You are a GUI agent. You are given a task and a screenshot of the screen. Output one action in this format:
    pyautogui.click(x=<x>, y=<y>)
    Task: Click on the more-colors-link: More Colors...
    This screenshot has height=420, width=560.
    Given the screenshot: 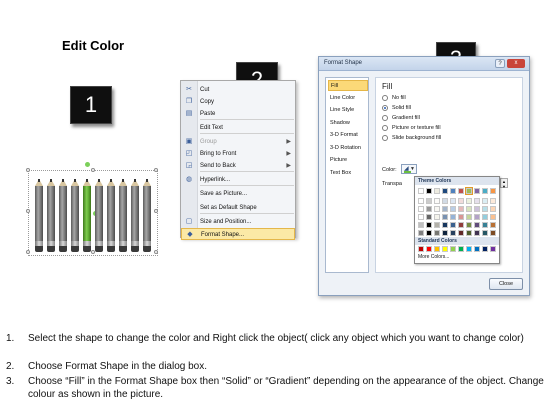 What is the action you would take?
    pyautogui.click(x=433, y=257)
    